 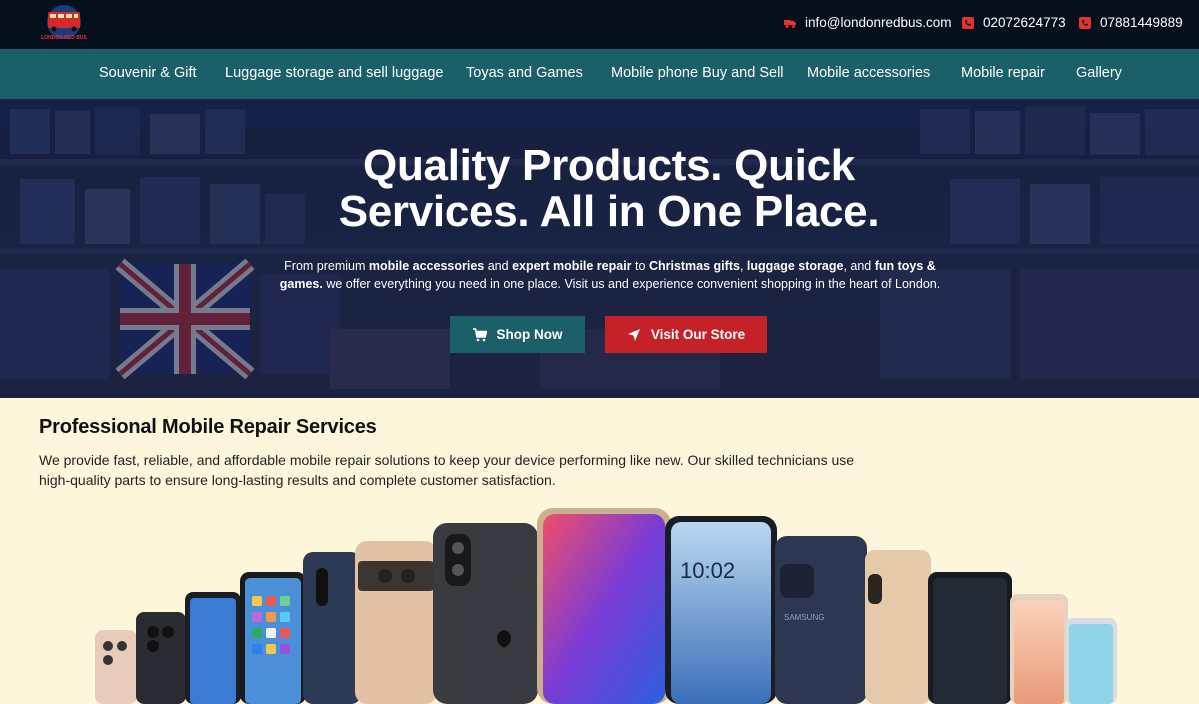 I want to click on contact-email: info@londonredbus.com, so click(x=868, y=22).